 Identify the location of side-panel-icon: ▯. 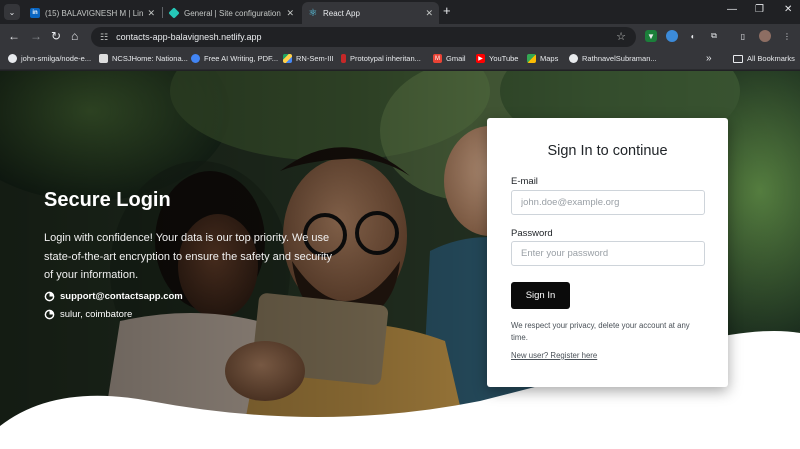
(743, 36).